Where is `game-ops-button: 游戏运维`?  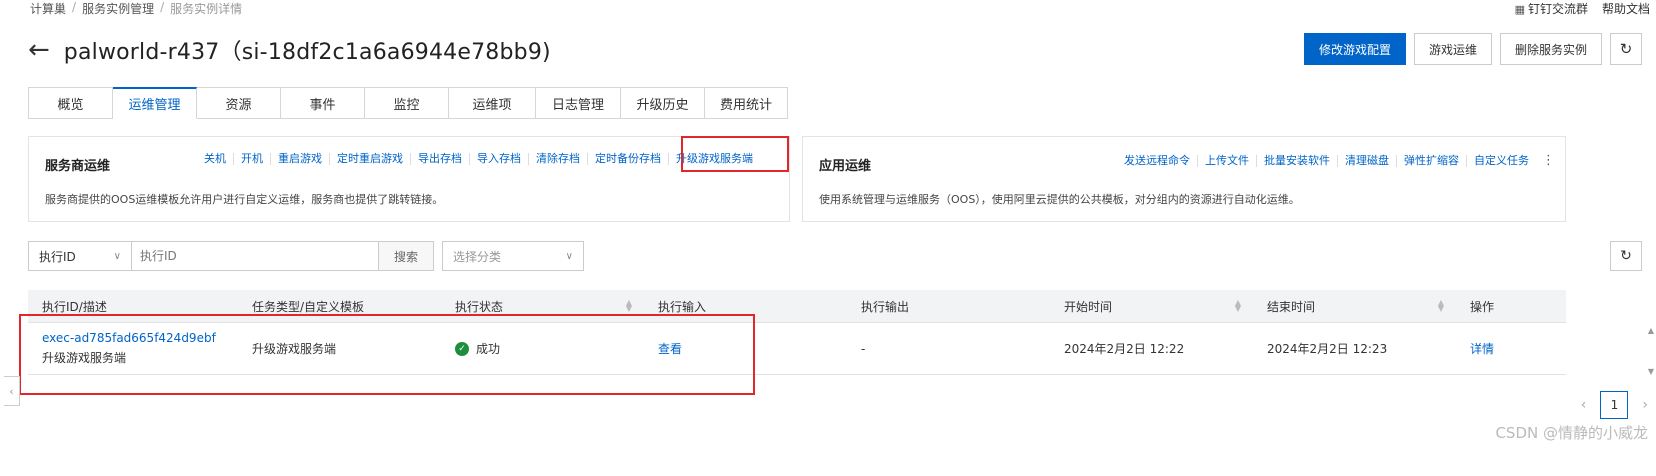
game-ops-button: 游戏运维 is located at coordinates (1452, 49).